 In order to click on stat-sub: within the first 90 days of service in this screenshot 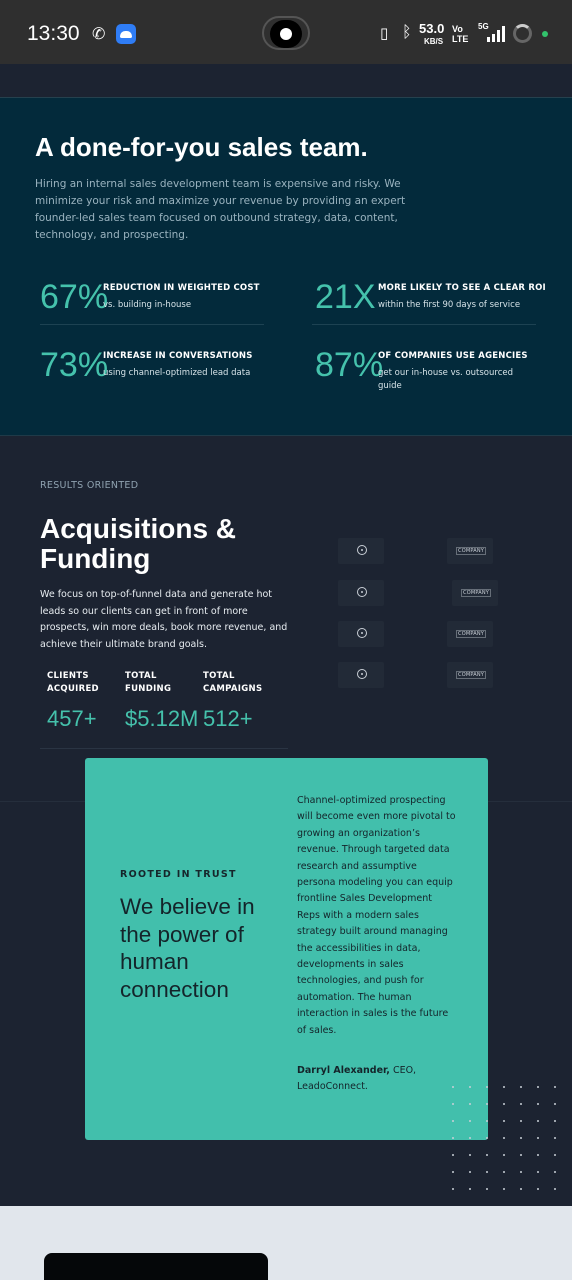, I will do `click(449, 305)`.